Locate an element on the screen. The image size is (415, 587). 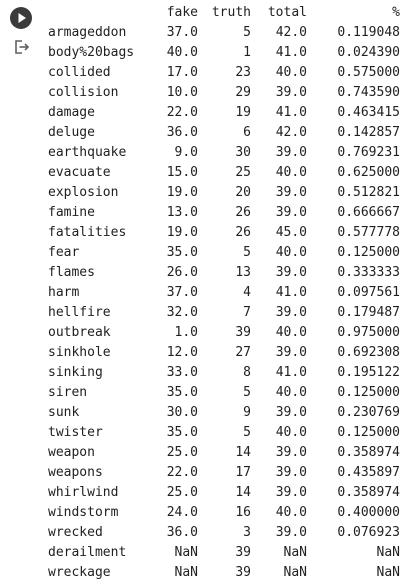
percent-cell: 0.435897 is located at coordinates (368, 472).